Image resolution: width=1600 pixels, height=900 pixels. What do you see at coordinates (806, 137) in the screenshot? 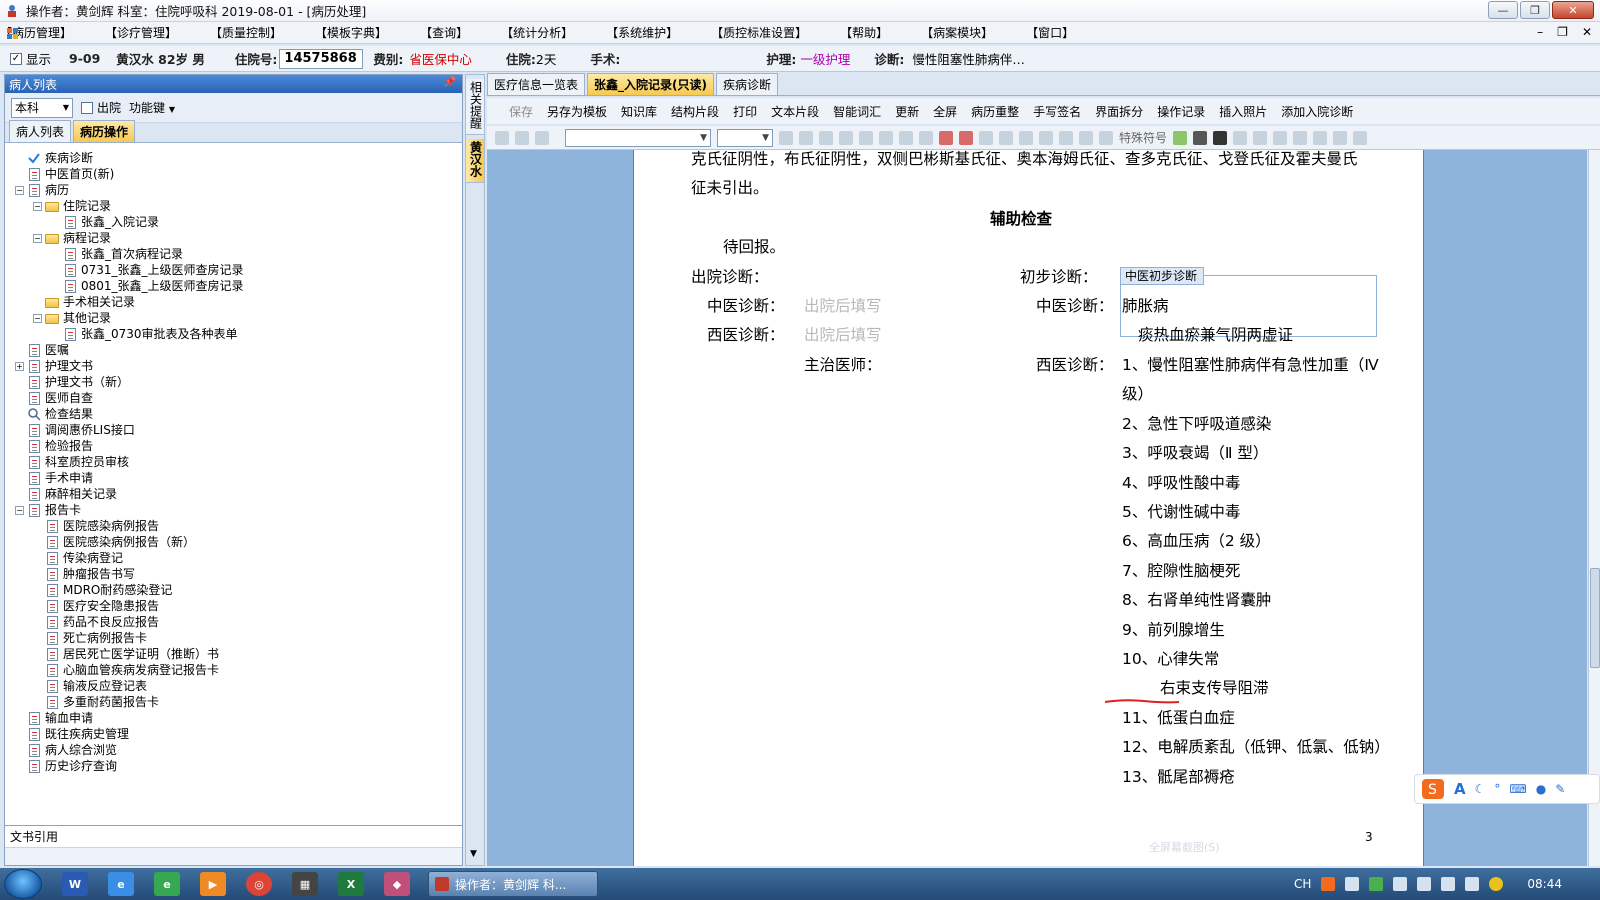
I see `italic-icon` at bounding box center [806, 137].